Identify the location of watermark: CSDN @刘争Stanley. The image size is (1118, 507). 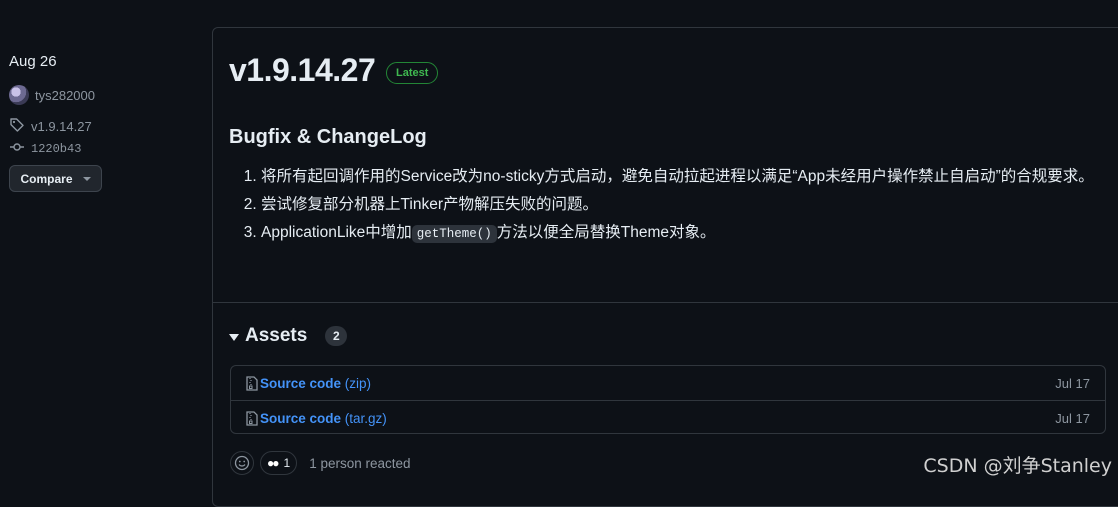
(1017, 466).